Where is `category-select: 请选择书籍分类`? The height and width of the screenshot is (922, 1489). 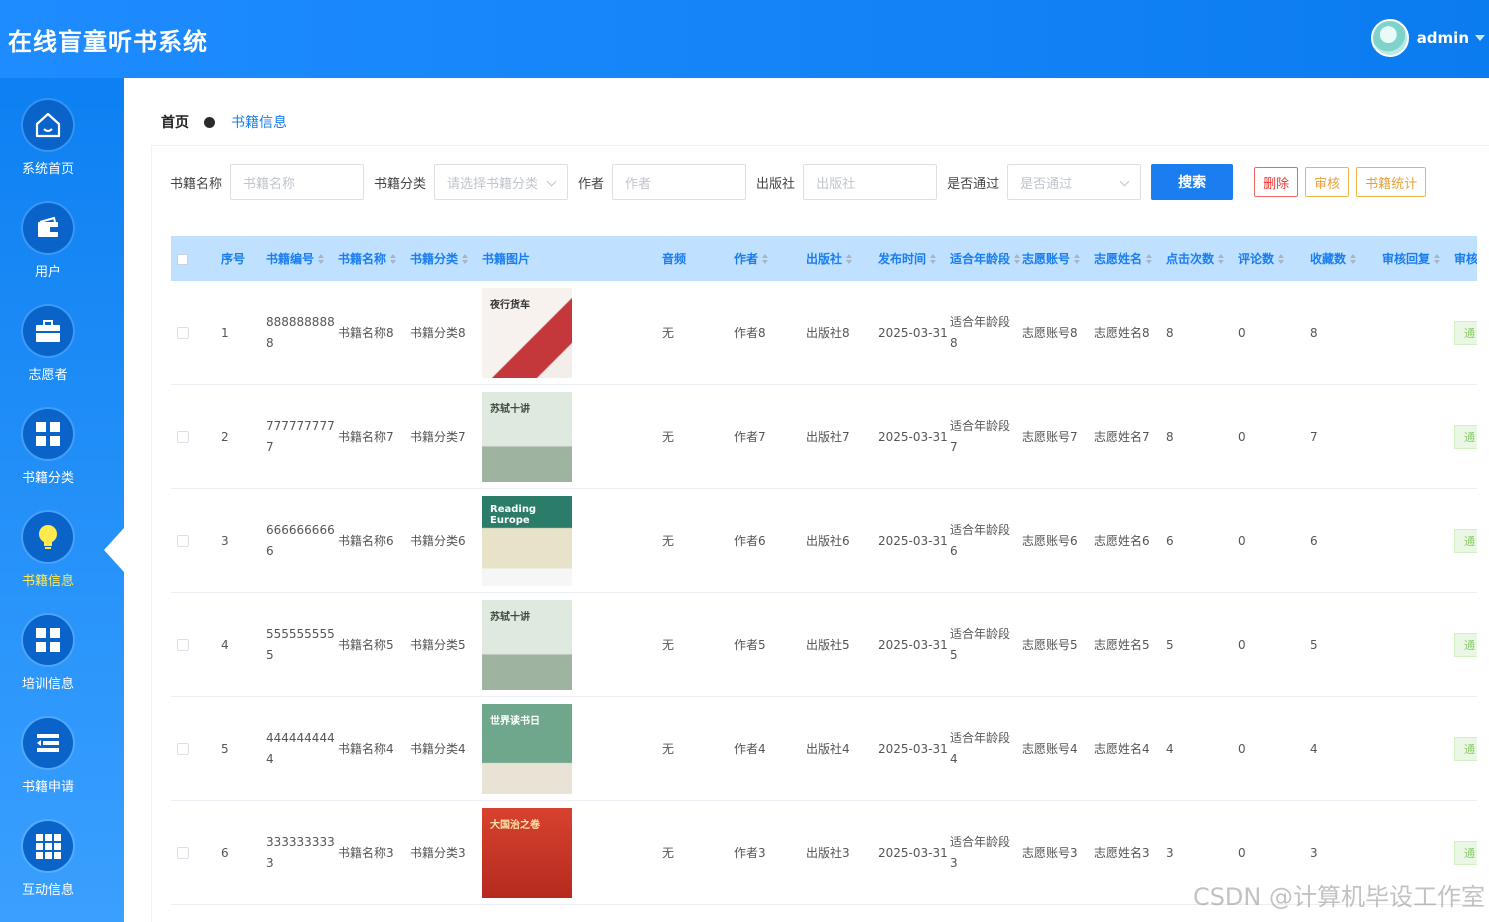
category-select: 请选择书籍分类 is located at coordinates (501, 182).